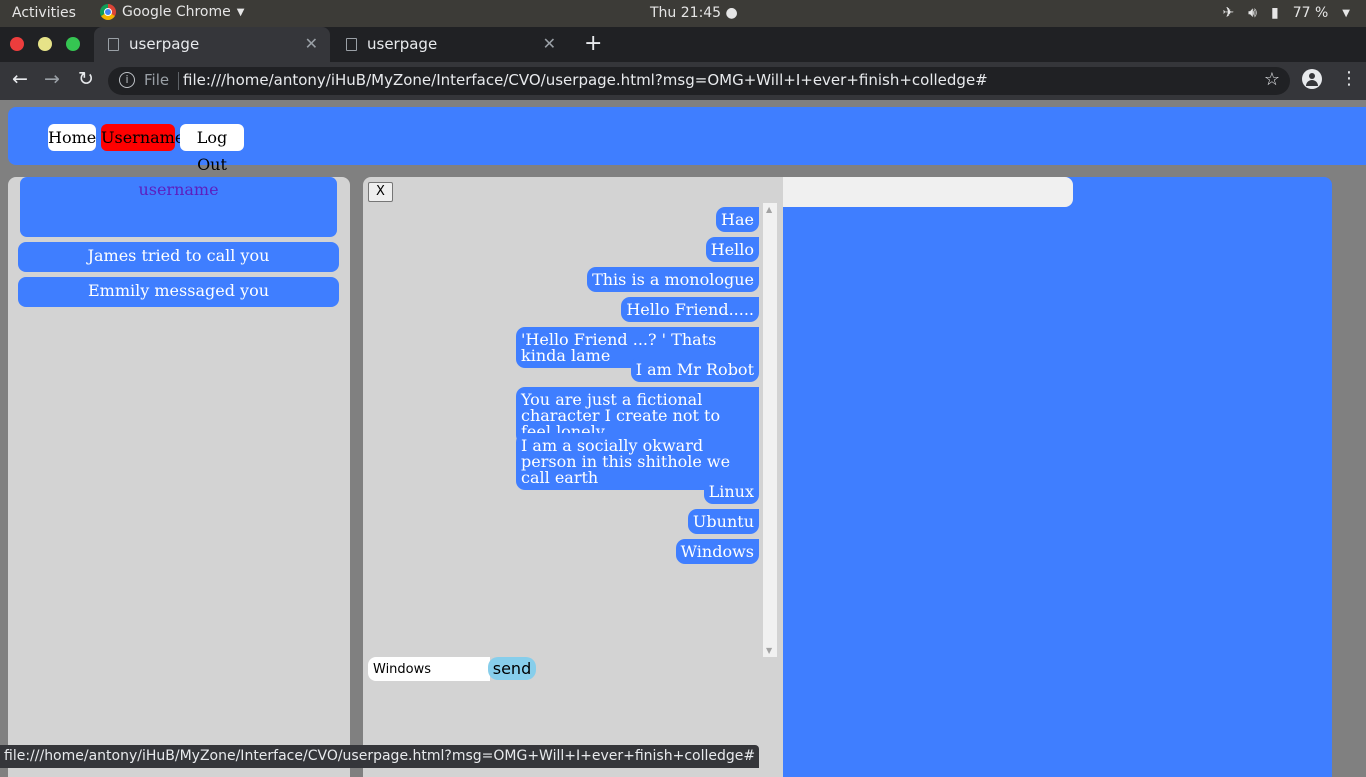 This screenshot has height=777, width=1366. I want to click on bookmark-star-icon: ☆, so click(1272, 79).